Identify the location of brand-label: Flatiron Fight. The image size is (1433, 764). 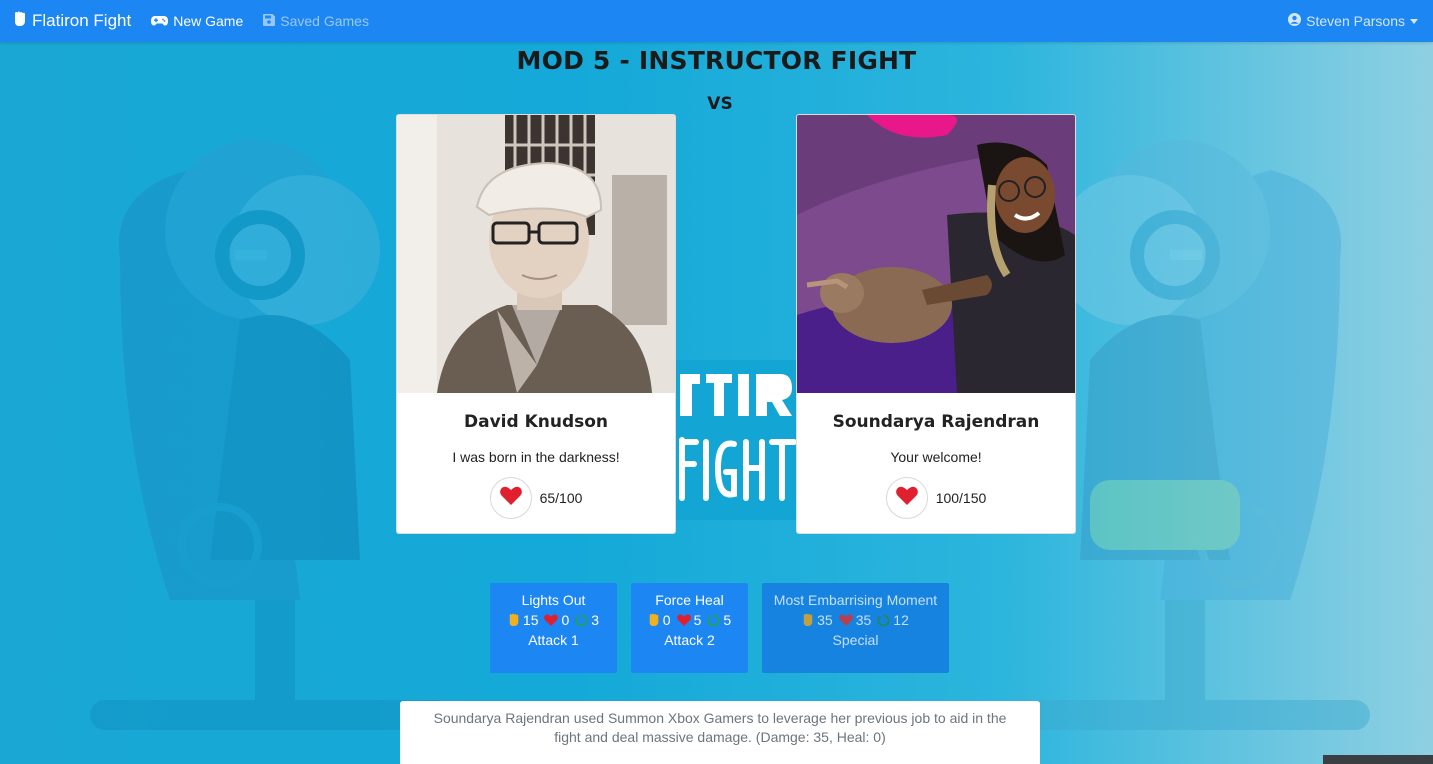
(82, 20).